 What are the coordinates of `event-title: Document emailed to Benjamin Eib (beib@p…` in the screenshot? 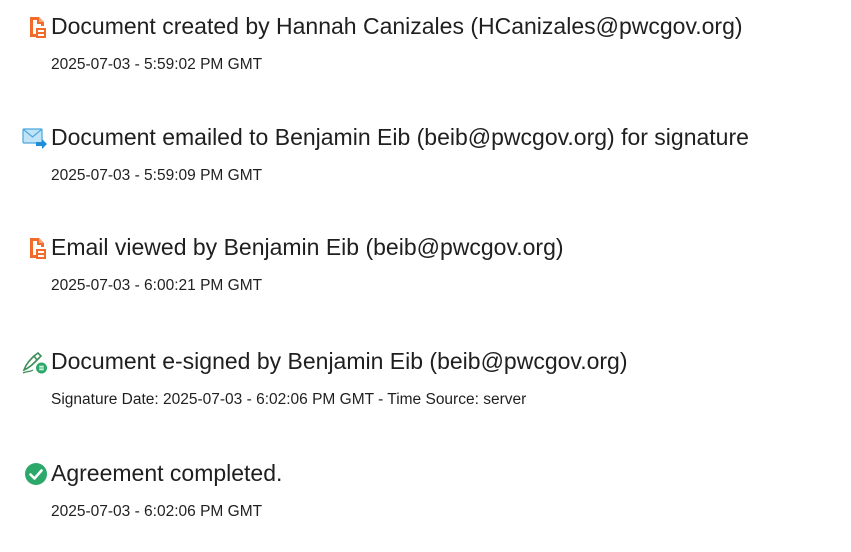 It's located at (400, 137).